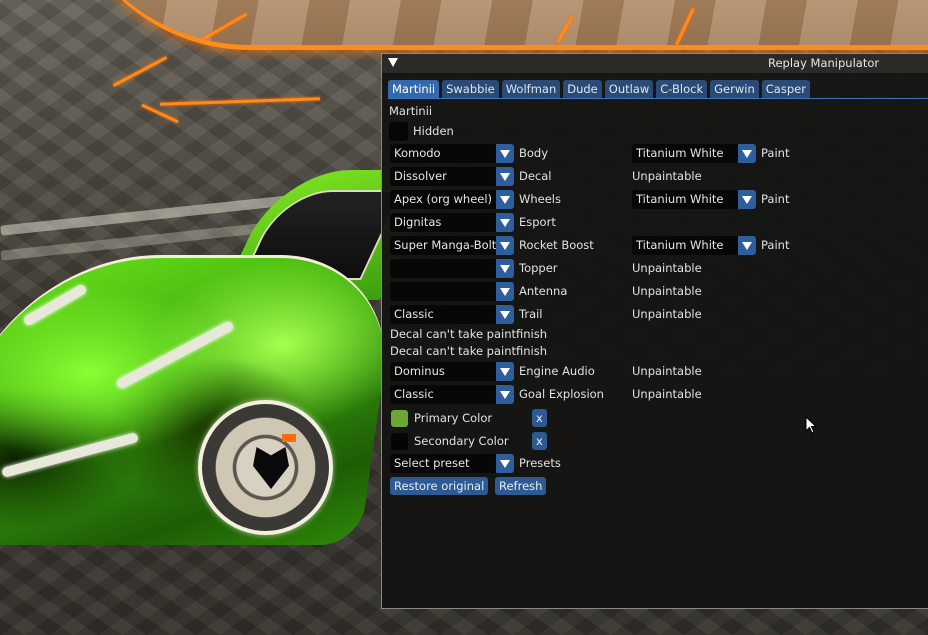 The width and height of the screenshot is (928, 635). I want to click on restore-original-button: Restore original, so click(439, 486).